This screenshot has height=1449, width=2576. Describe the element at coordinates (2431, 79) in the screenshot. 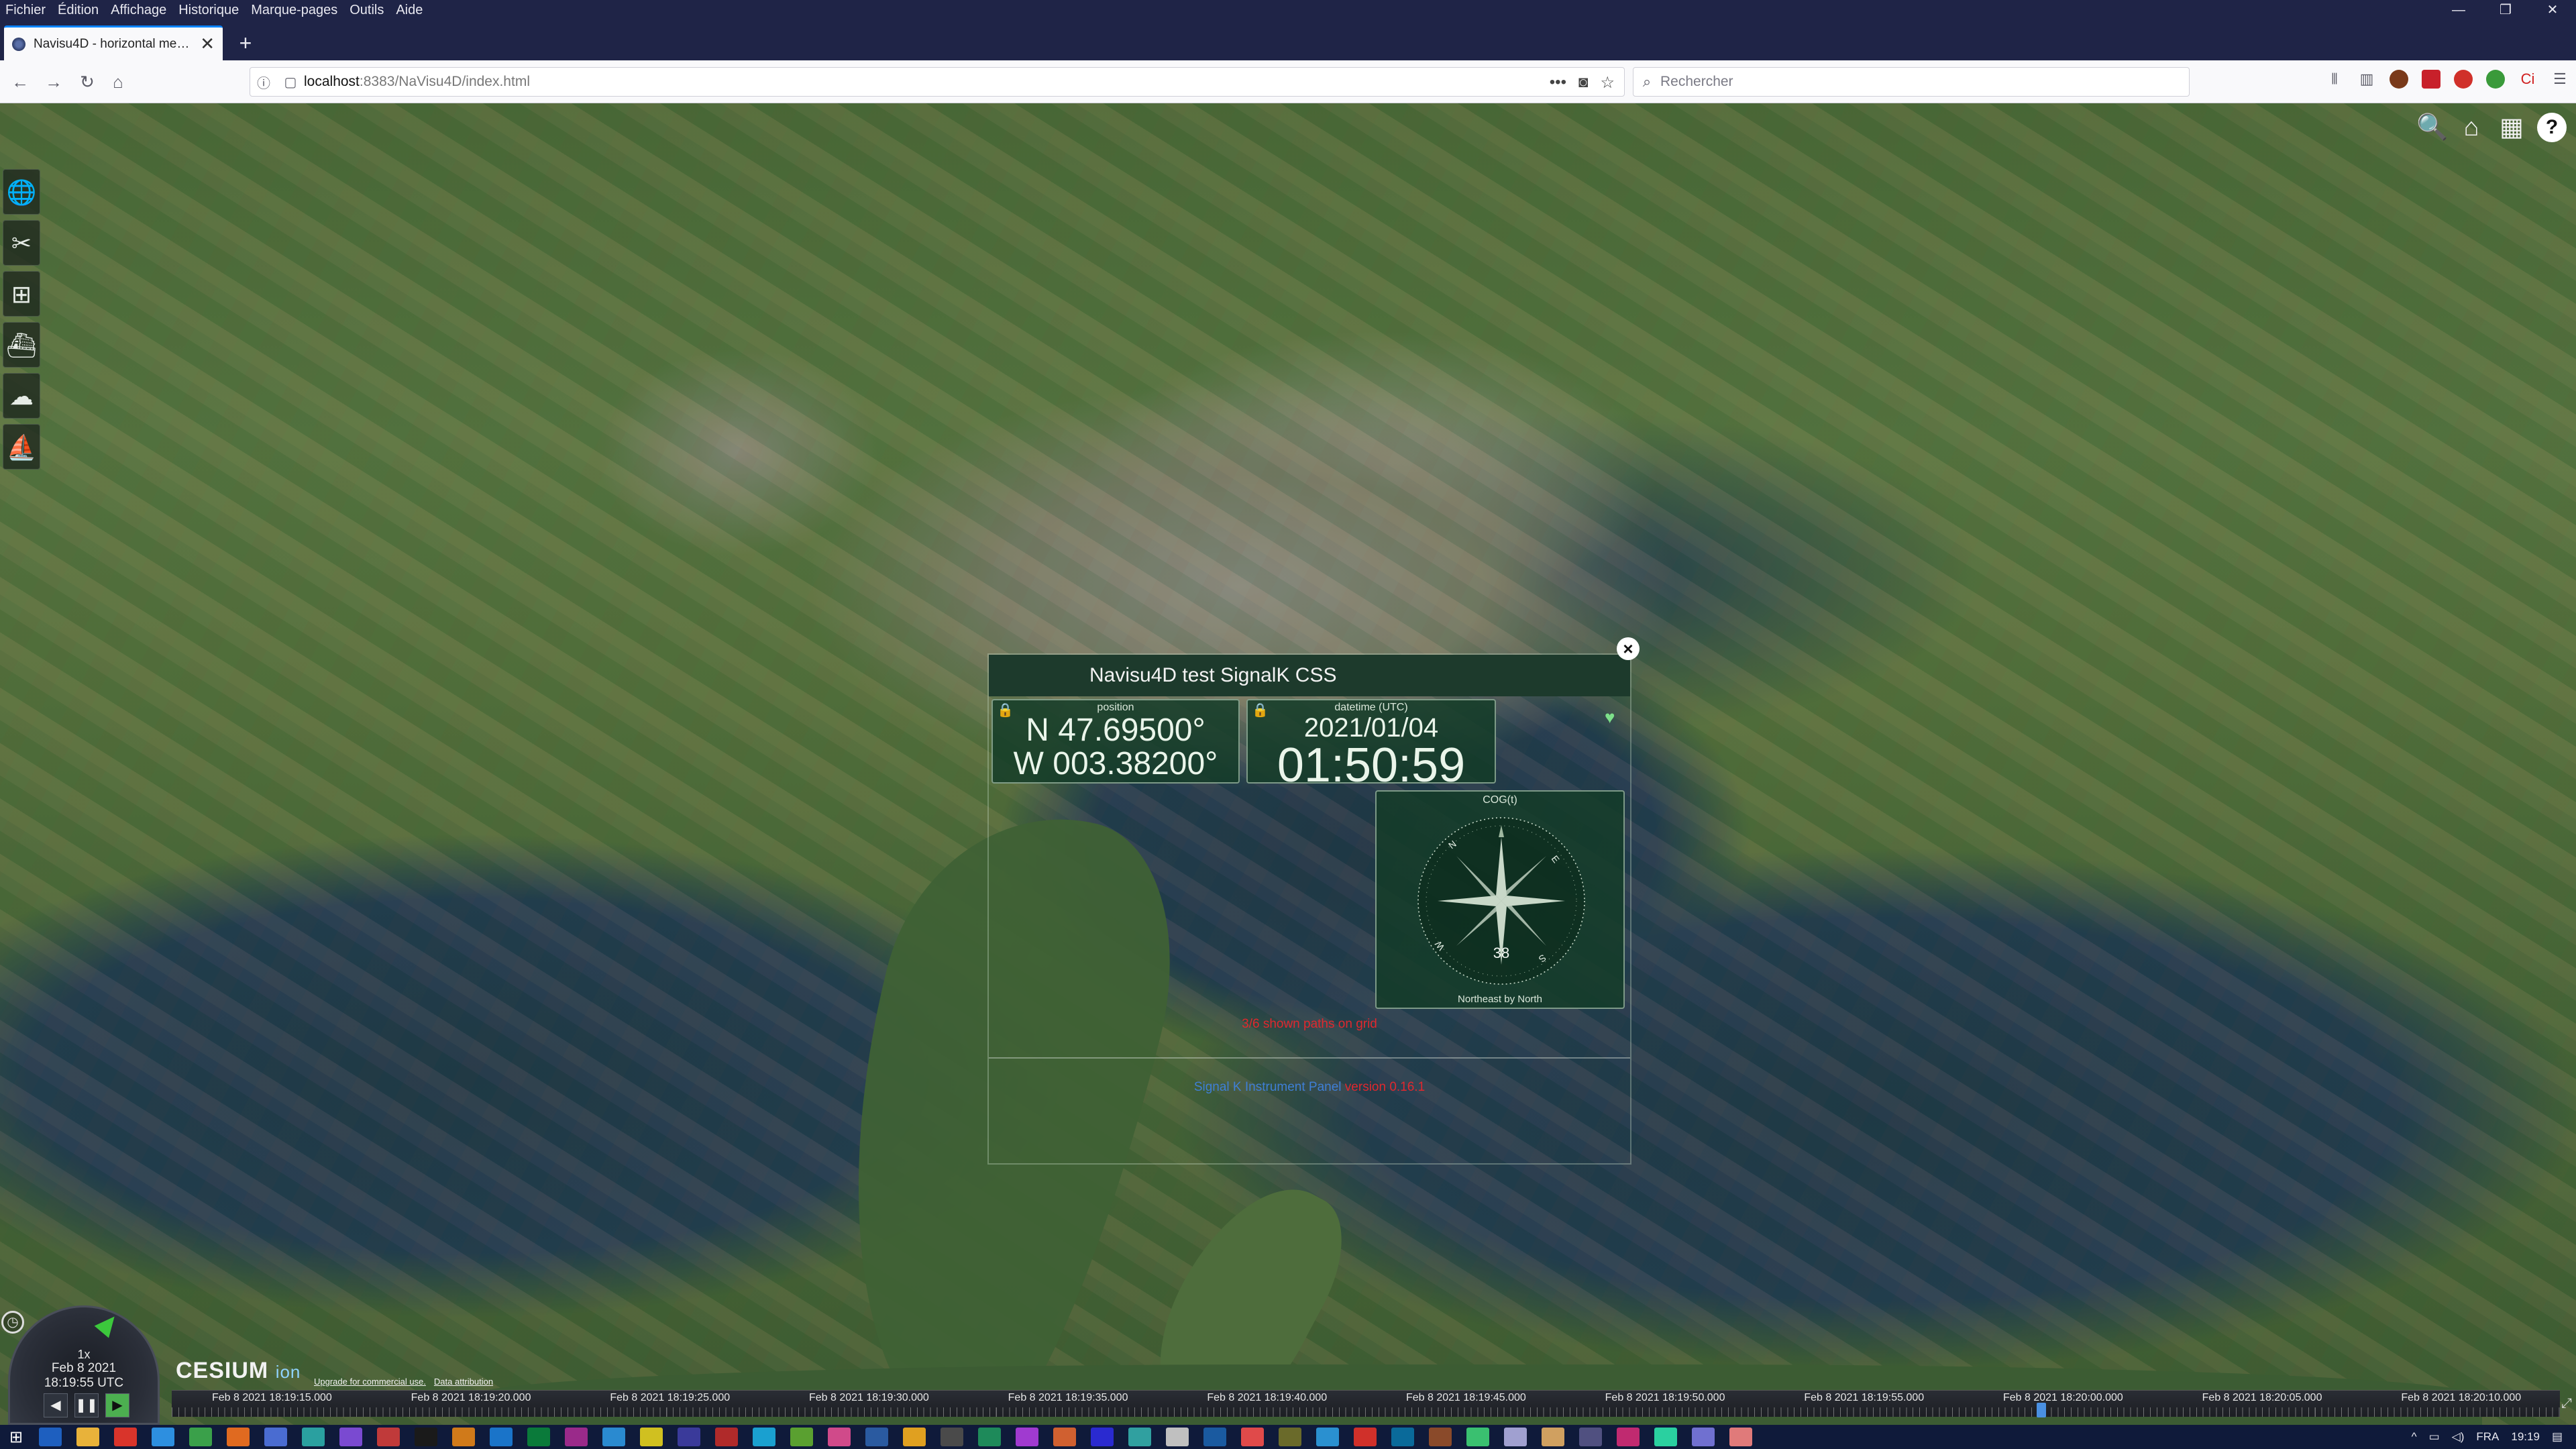

I see `ublock-icon` at that location.